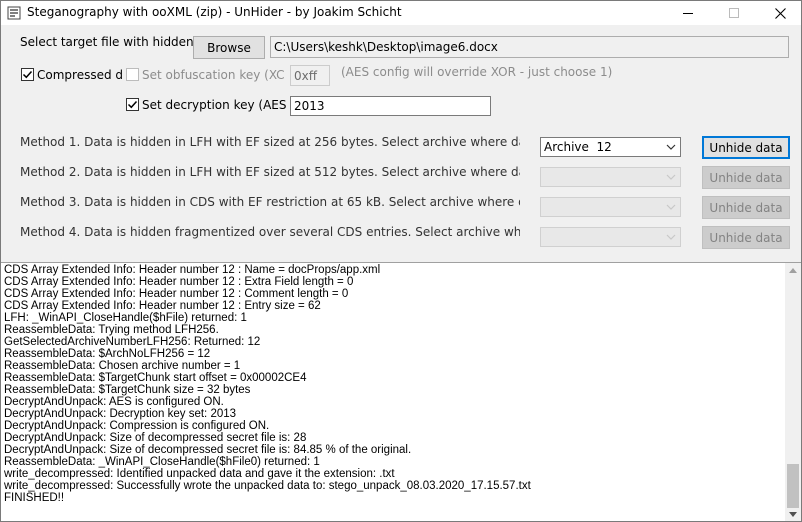  Describe the element at coordinates (793, 515) in the screenshot. I see `scroll-down-icon` at that location.